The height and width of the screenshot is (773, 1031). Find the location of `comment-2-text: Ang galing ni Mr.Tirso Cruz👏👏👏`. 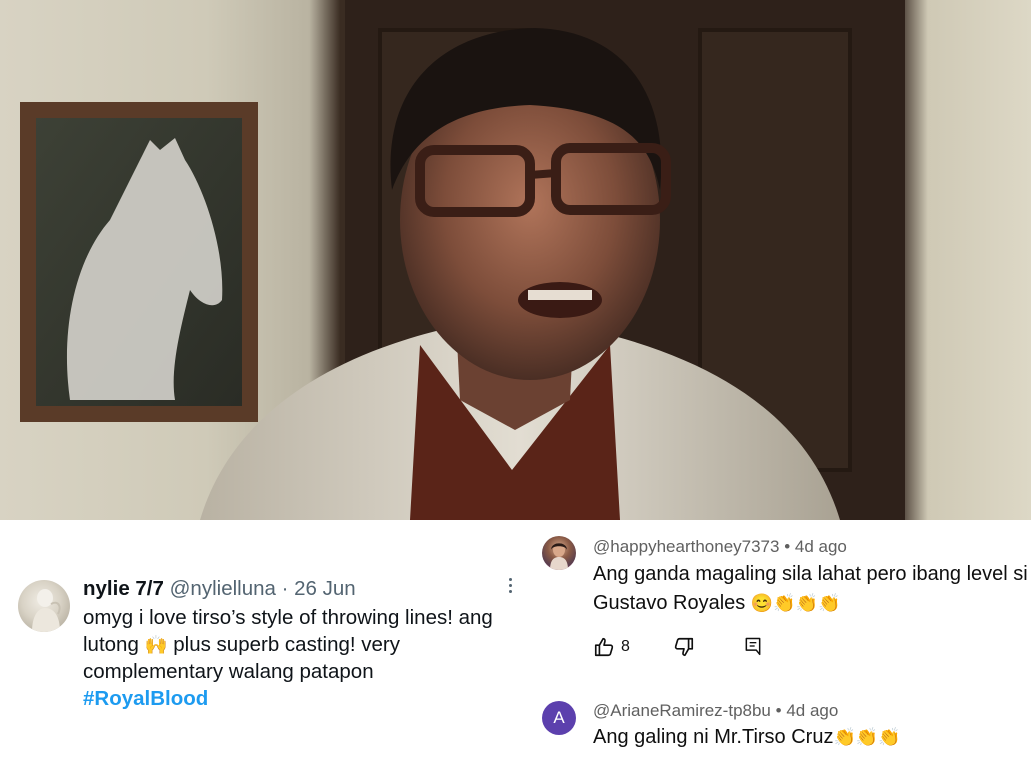

comment-2-text: Ang galing ni Mr.Tirso Cruz👏👏👏 is located at coordinates (747, 737).